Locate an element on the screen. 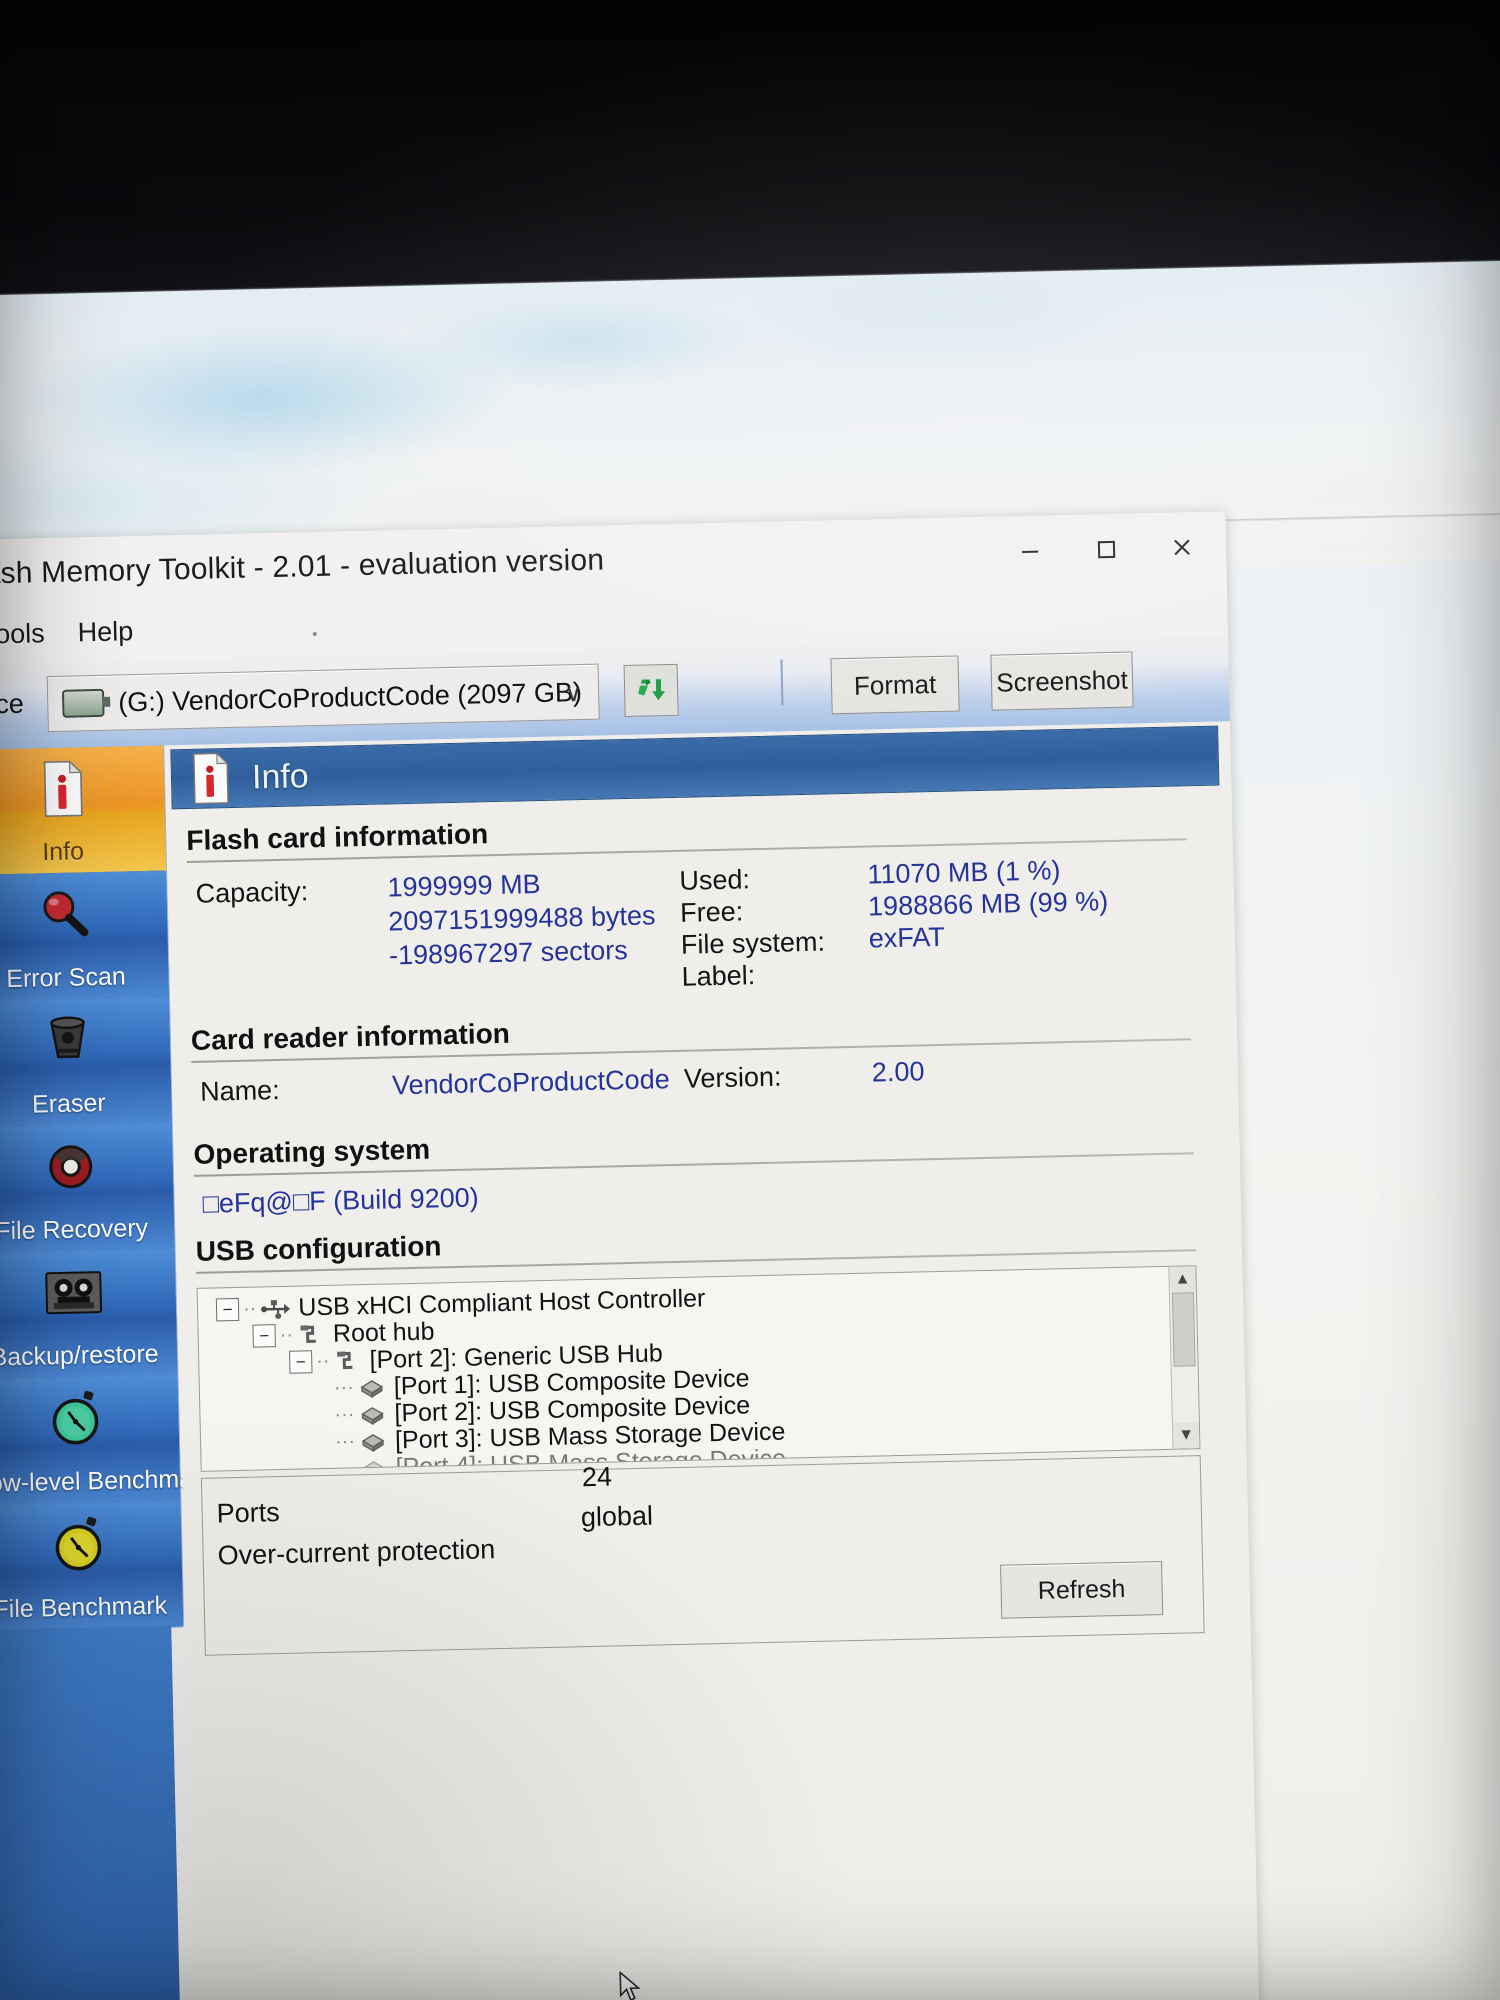  maximize-button is located at coordinates (1105, 549).